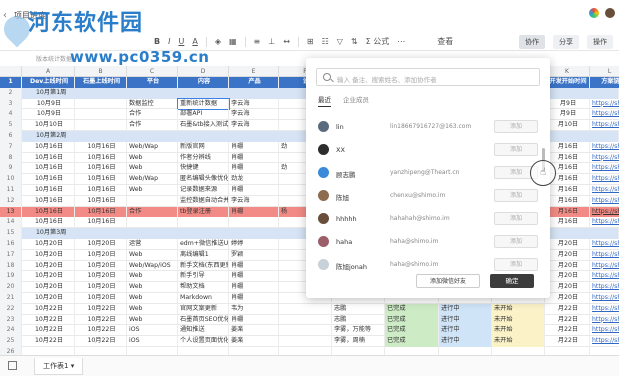 This screenshot has width=619, height=376. What do you see at coordinates (203, 158) in the screenshot?
I see `cell: 作者分辨线` at bounding box center [203, 158].